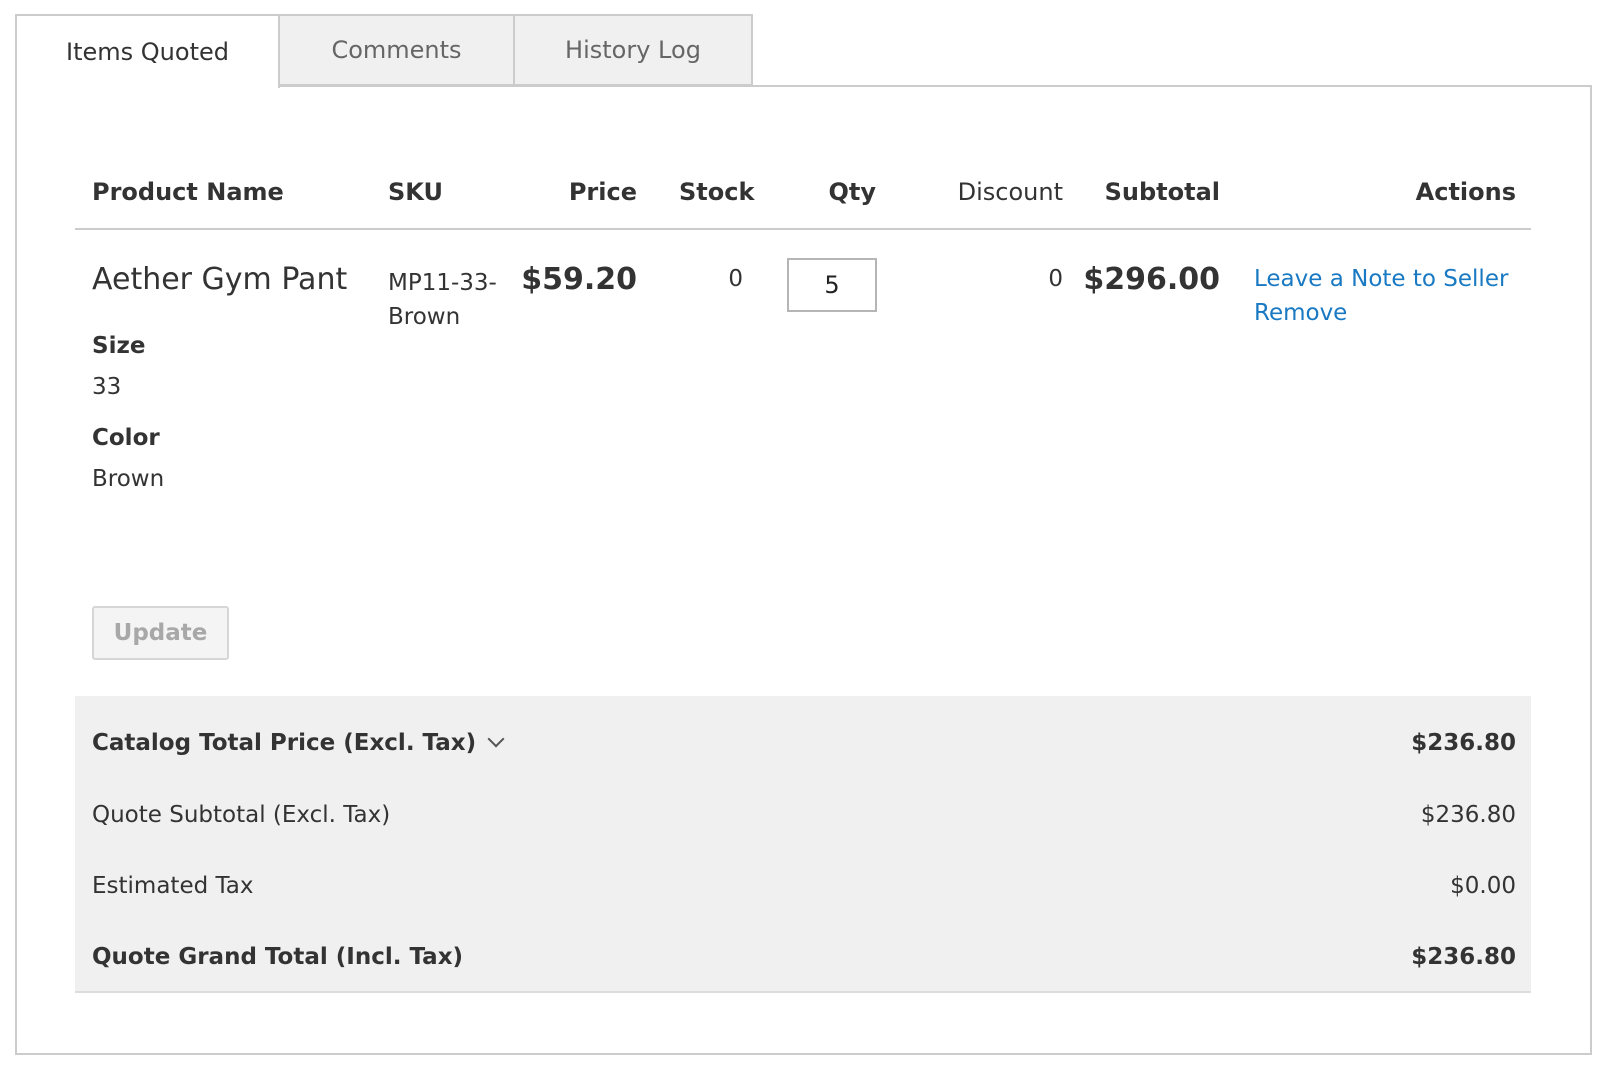  What do you see at coordinates (579, 279) in the screenshot?
I see `price-value: $59.20` at bounding box center [579, 279].